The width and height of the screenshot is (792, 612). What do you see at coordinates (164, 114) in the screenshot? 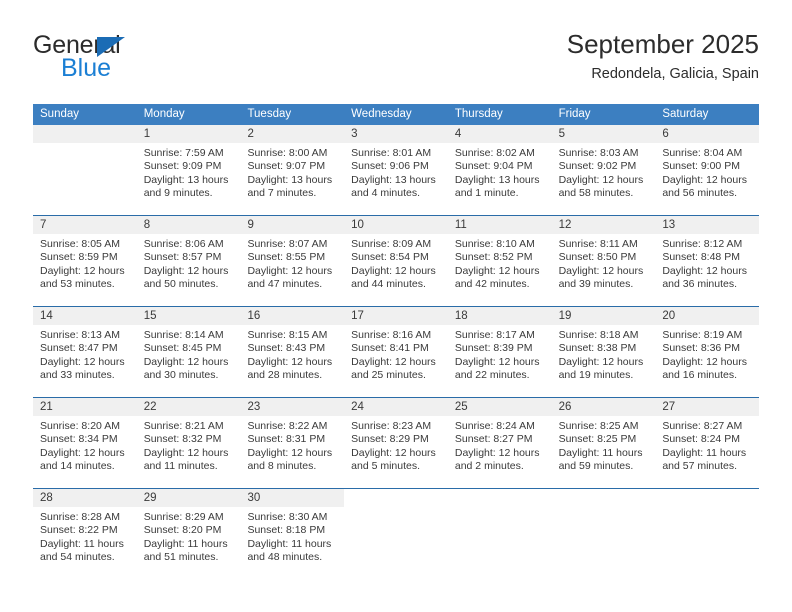
I see `weekday-header-monday: Monday` at bounding box center [164, 114].